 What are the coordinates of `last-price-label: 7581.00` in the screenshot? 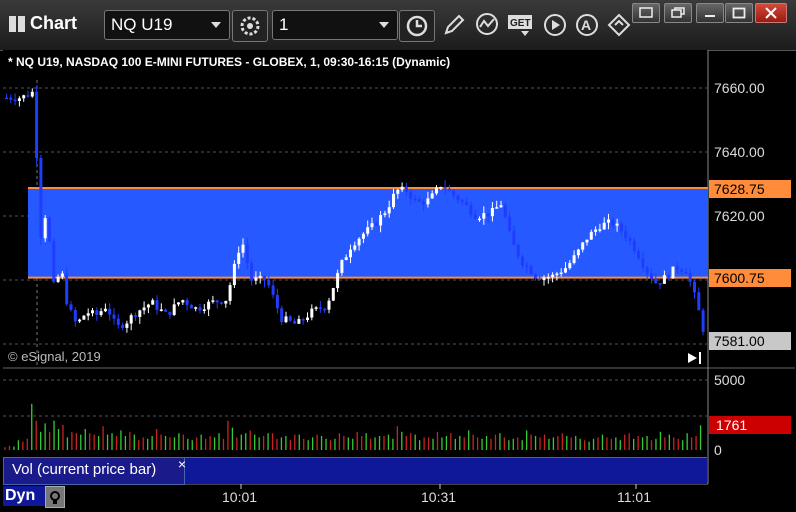 It's located at (739, 341).